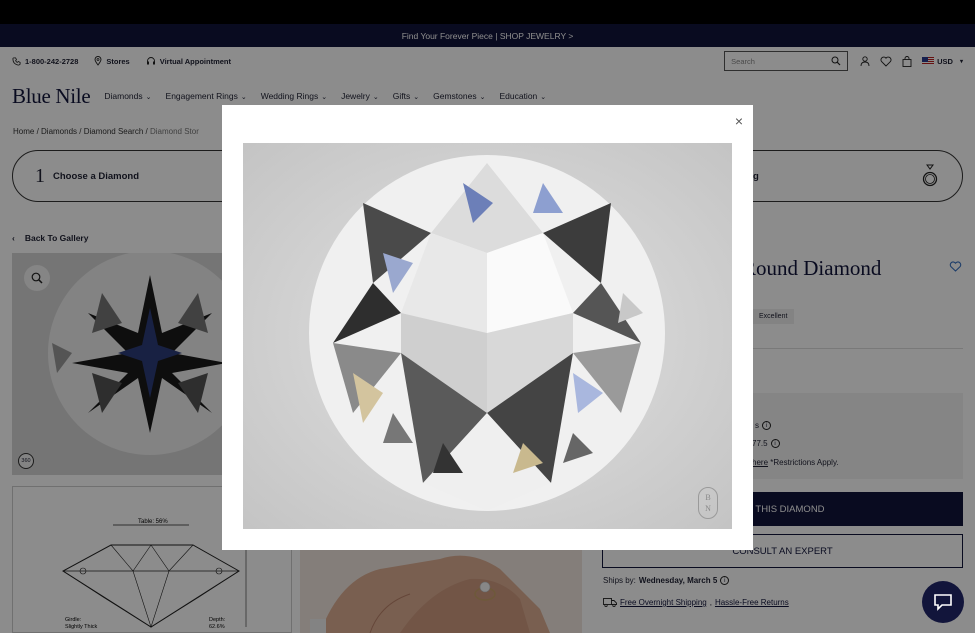  Describe the element at coordinates (487, 12) in the screenshot. I see `browser-top-bar` at that location.